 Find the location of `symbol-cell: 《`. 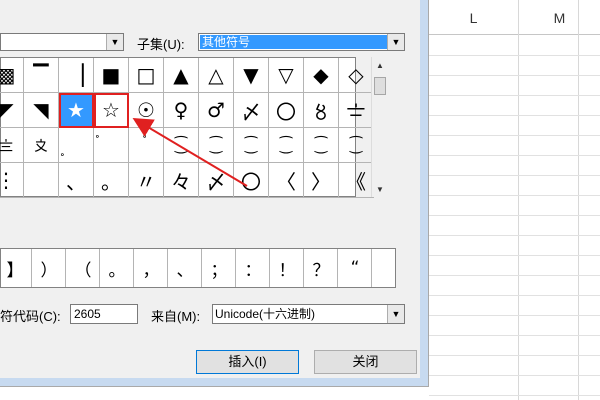

symbol-cell: 《 is located at coordinates (356, 180).